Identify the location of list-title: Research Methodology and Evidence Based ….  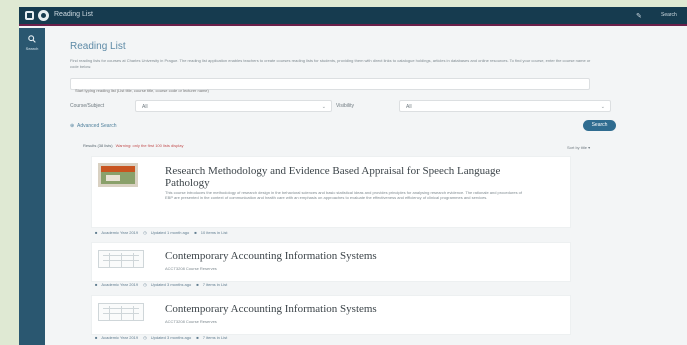
(345, 177).